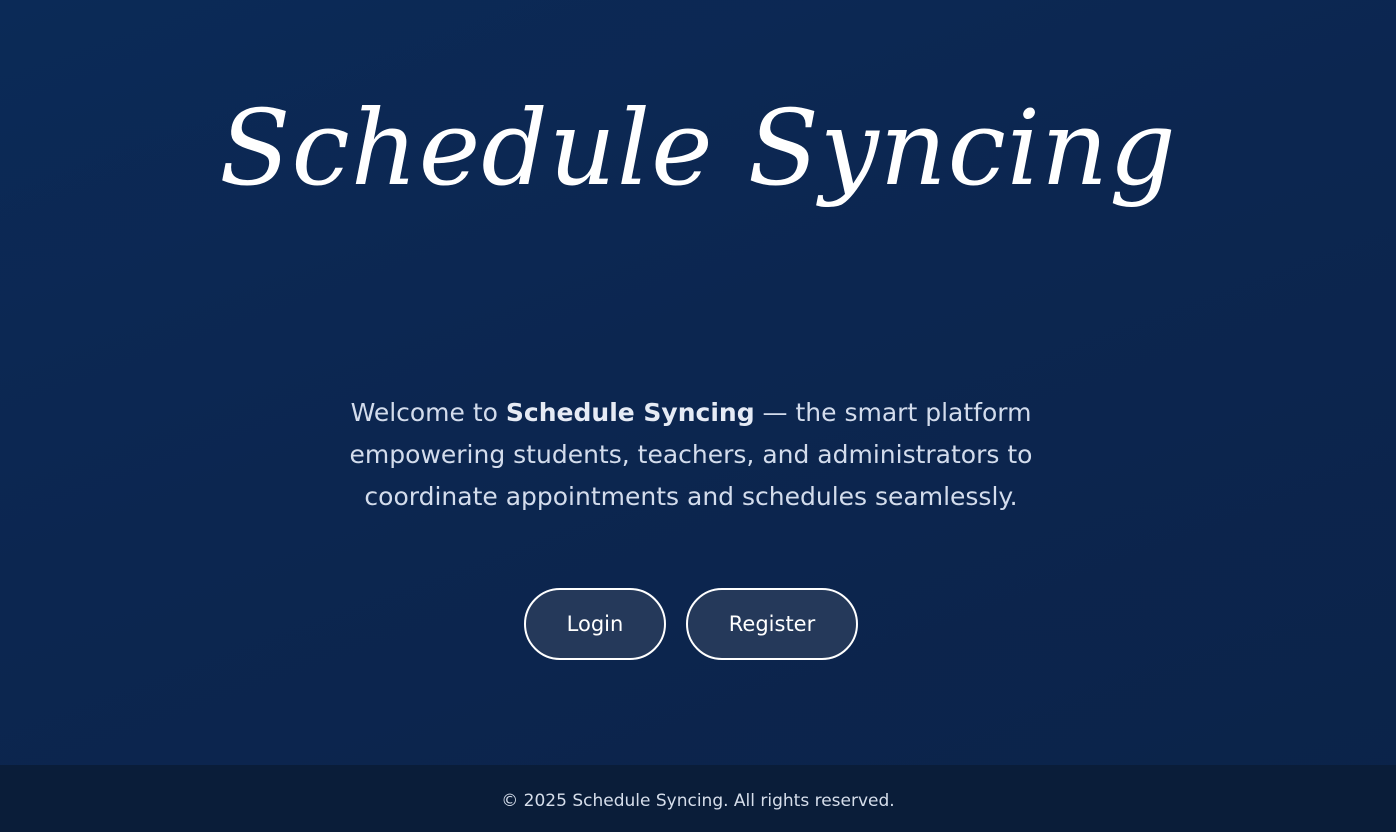 Image resolution: width=1396 pixels, height=832 pixels. Describe the element at coordinates (630, 412) in the screenshot. I see `welcome-brand-name: Schedule Syncing` at that location.